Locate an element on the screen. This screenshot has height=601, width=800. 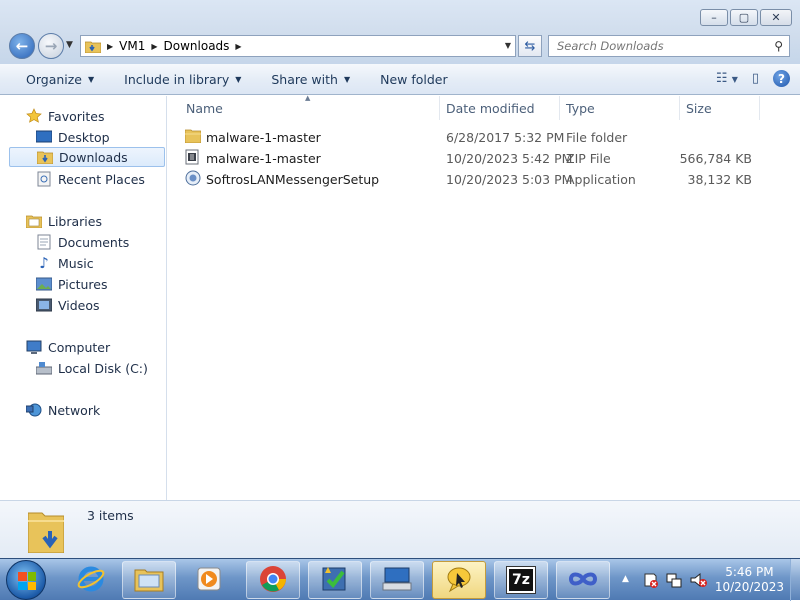
nav-item-label: Downloads is located at coordinates (93, 157).